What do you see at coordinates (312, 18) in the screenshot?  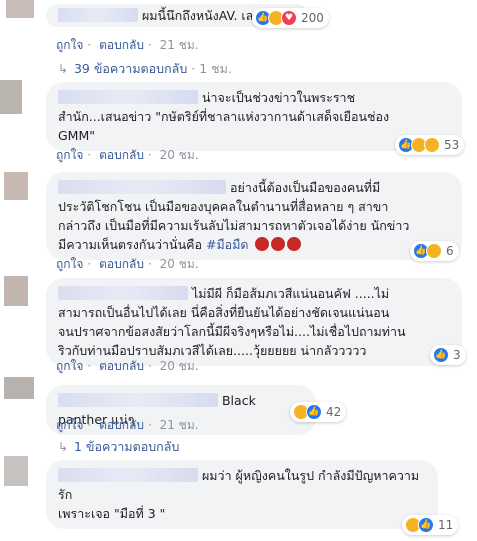 I see `reaction-count: 200` at bounding box center [312, 18].